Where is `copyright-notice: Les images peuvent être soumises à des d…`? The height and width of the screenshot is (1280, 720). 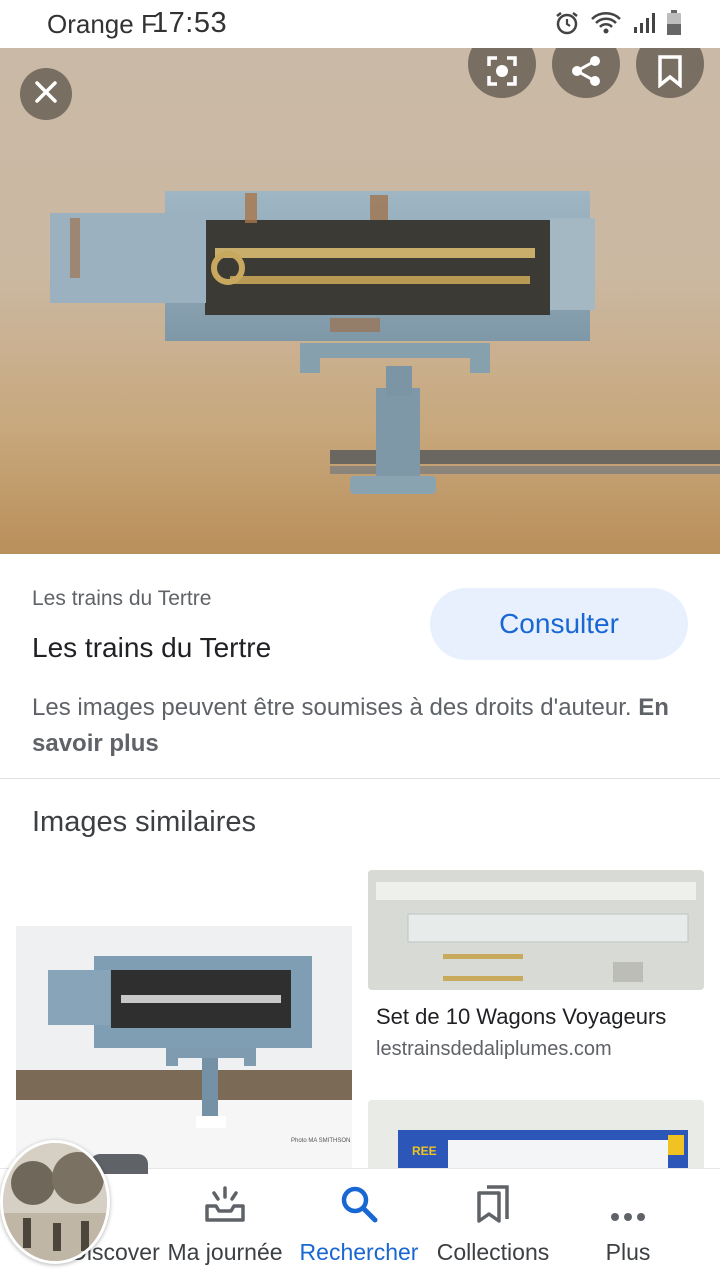
copyright-notice: Les images peuvent être soumises à des d… is located at coordinates (352, 726).